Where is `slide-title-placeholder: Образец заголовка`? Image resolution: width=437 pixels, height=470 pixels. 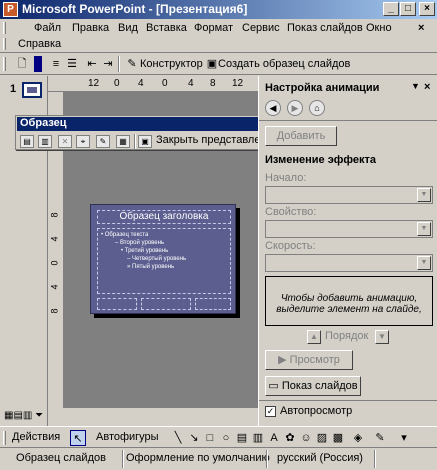 slide-title-placeholder: Образец заголовка is located at coordinates (164, 217).